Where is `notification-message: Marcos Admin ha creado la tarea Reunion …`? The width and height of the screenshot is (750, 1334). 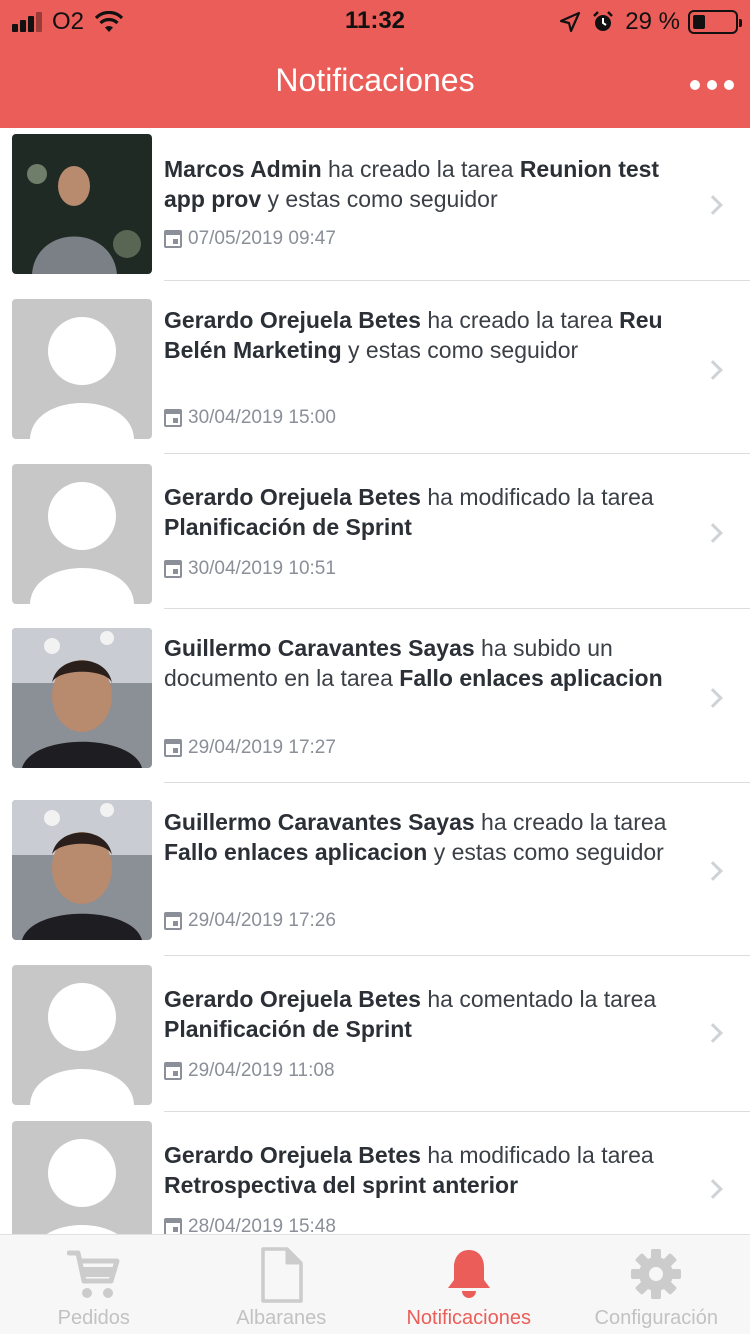 notification-message: Marcos Admin ha creado la tarea Reunion … is located at coordinates (424, 184).